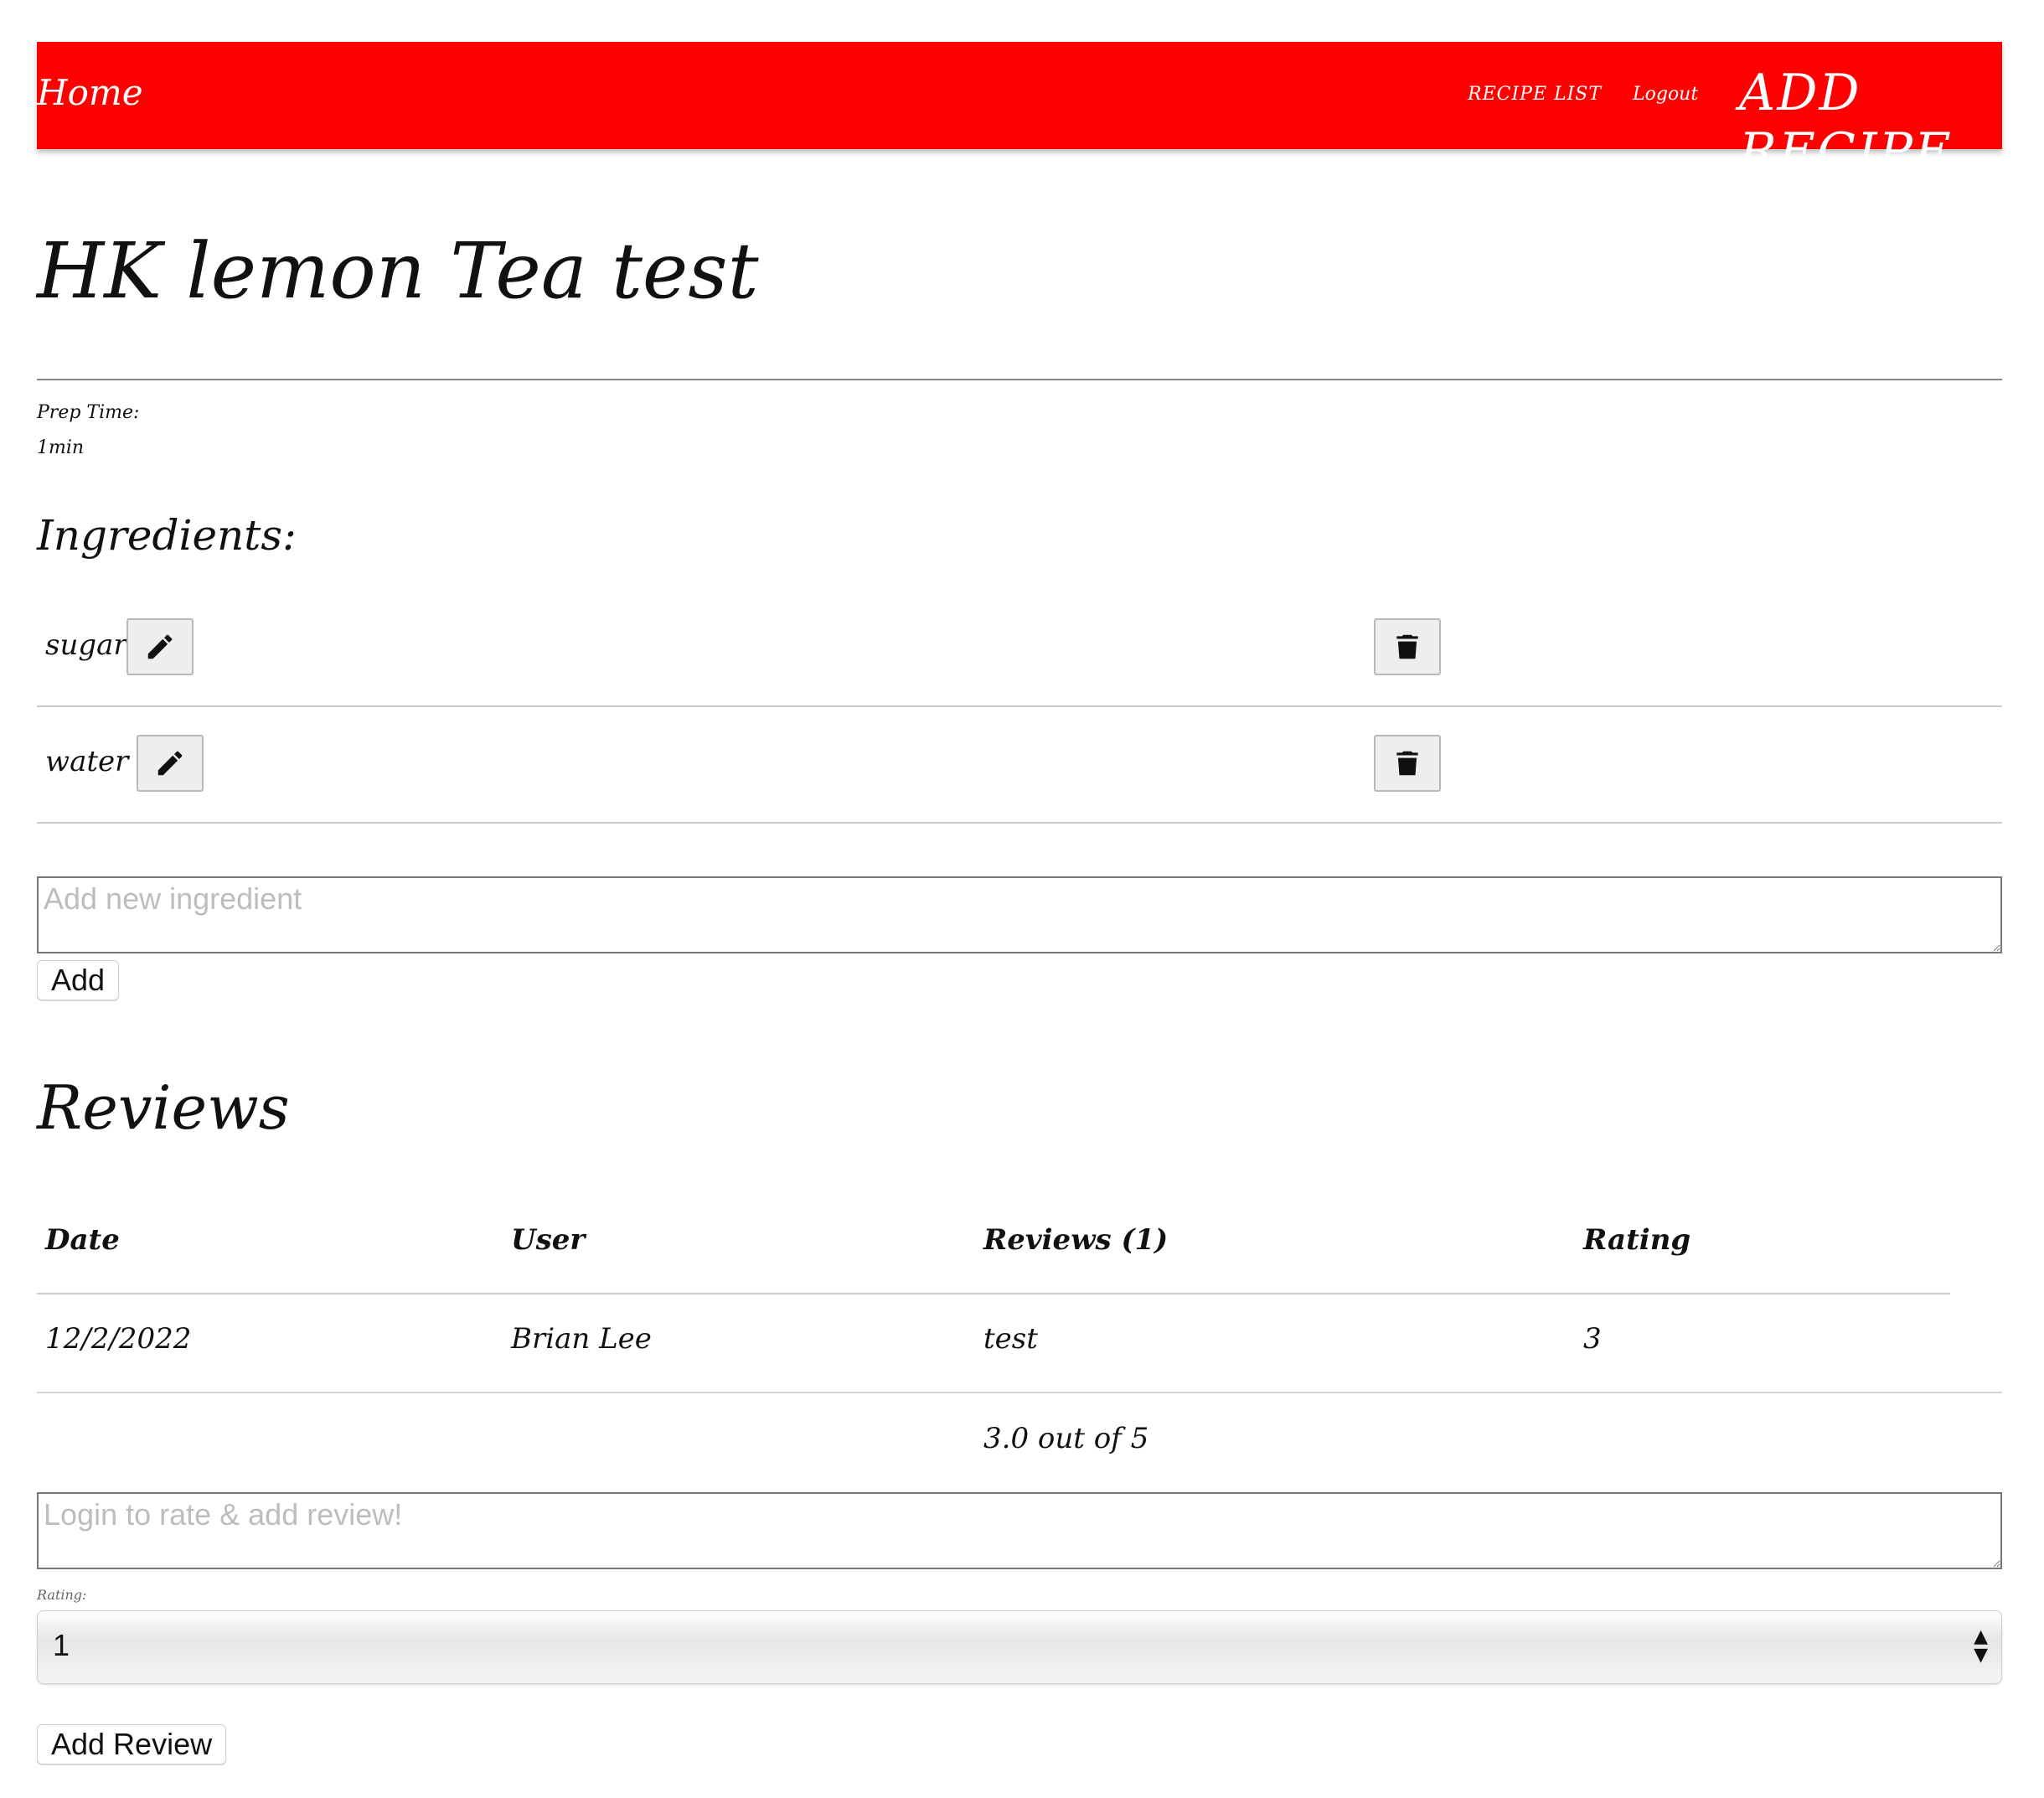  What do you see at coordinates (1019, 914) in the screenshot?
I see `new-ingredient-input` at bounding box center [1019, 914].